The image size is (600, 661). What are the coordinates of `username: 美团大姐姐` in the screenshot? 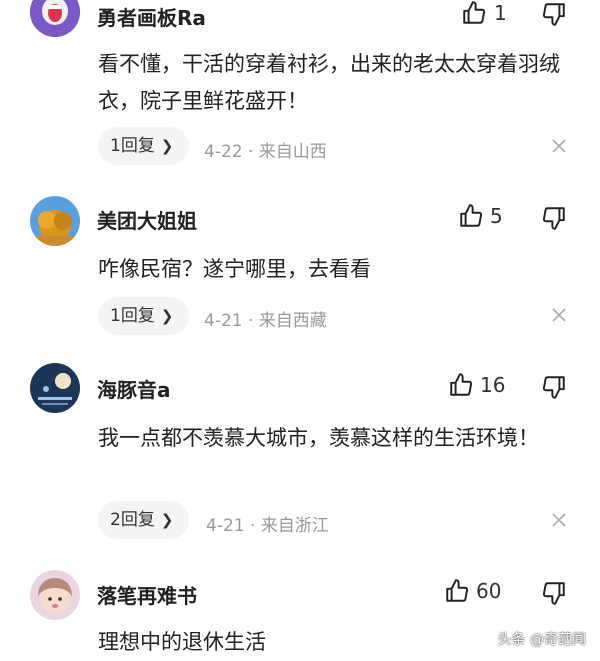 It's located at (147, 219).